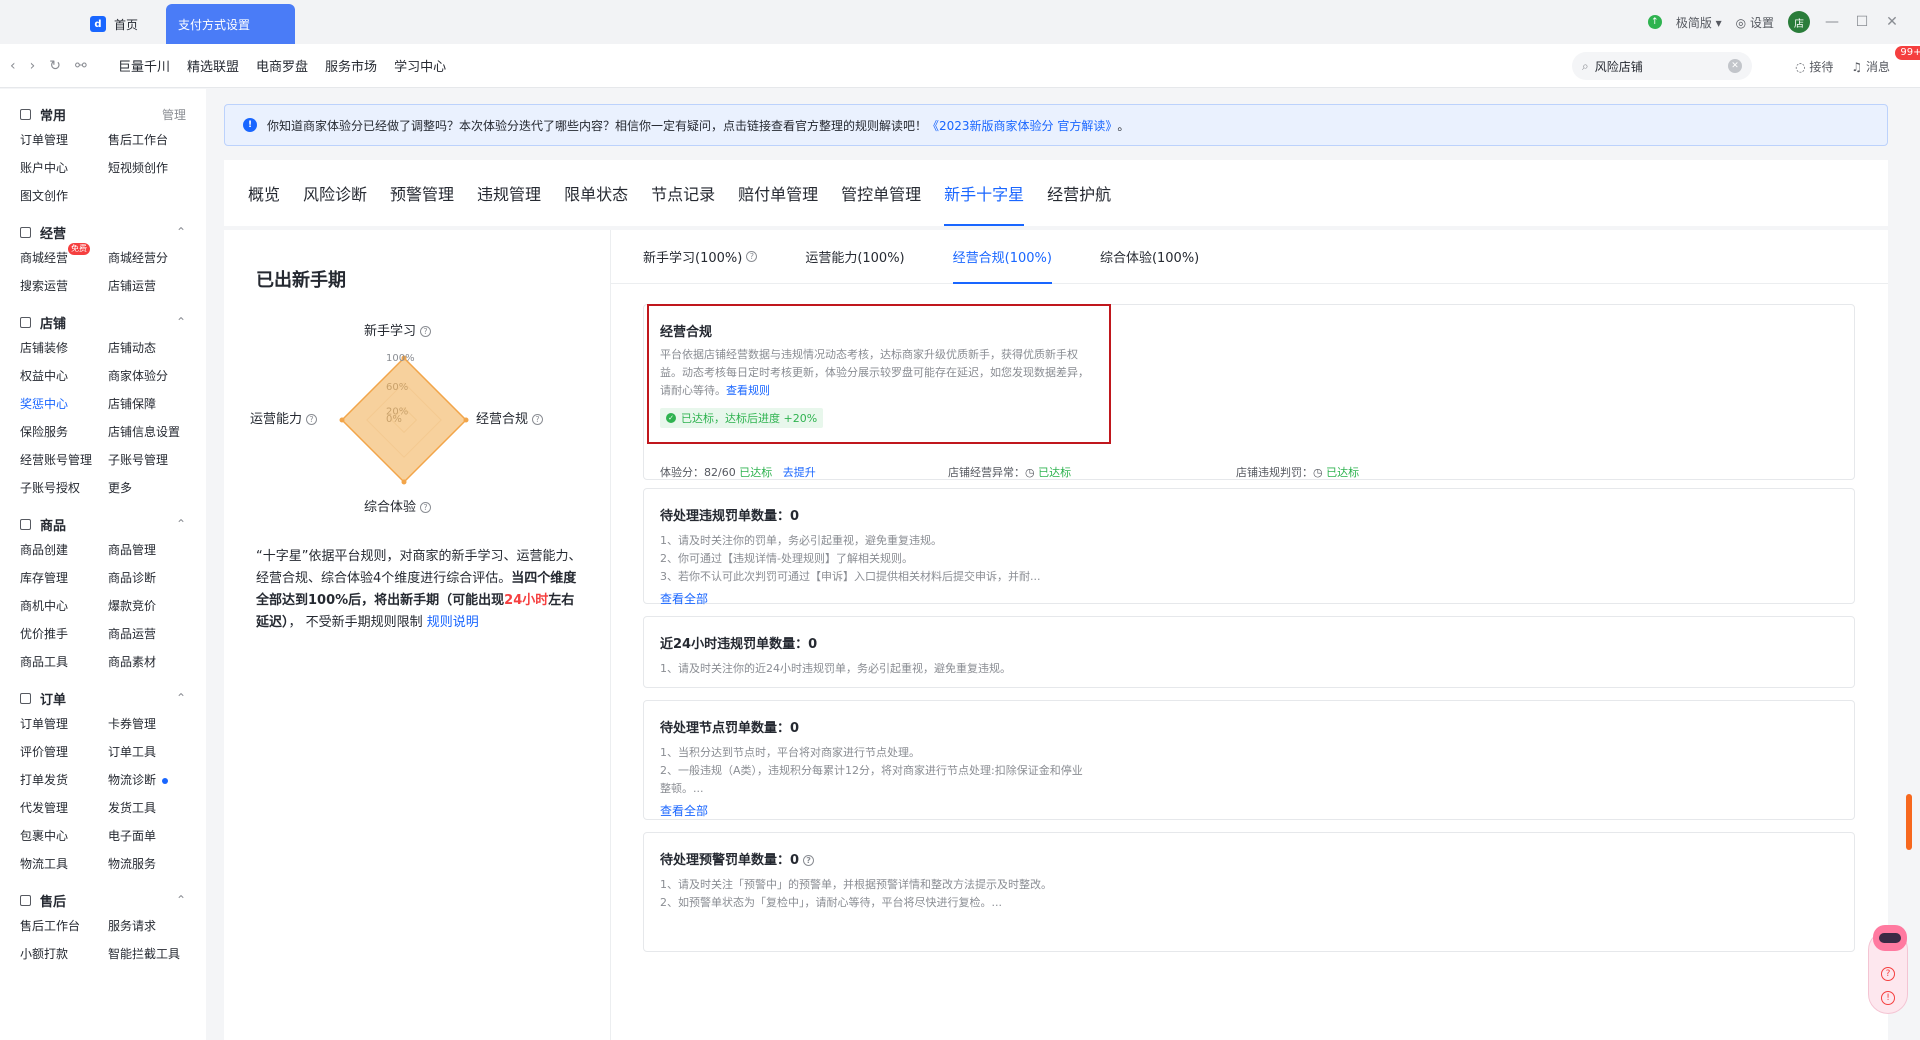 This screenshot has height=1040, width=1920. What do you see at coordinates (1885, 60) in the screenshot?
I see `messages-button: ♫ 消息 99+` at bounding box center [1885, 60].